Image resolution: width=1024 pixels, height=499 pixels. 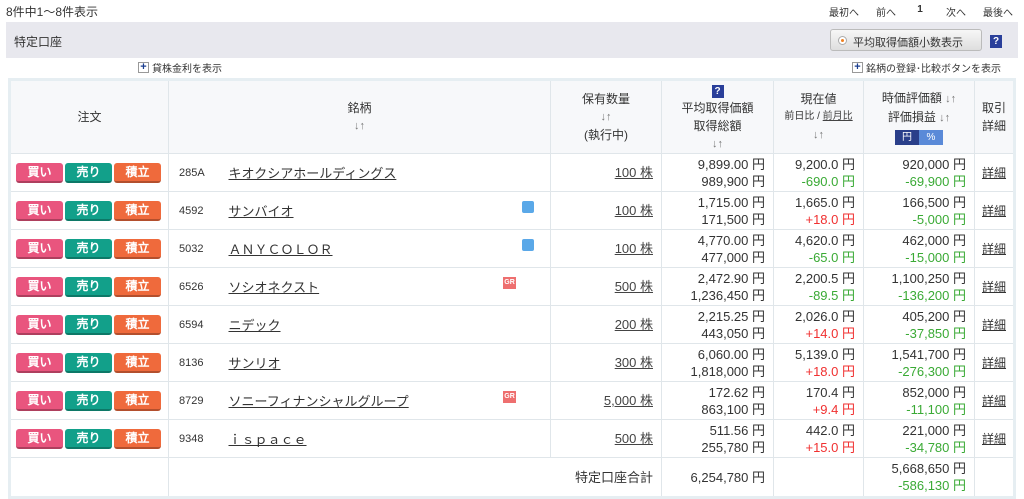 What do you see at coordinates (89, 477) in the screenshot?
I see `empty-cell` at bounding box center [89, 477].